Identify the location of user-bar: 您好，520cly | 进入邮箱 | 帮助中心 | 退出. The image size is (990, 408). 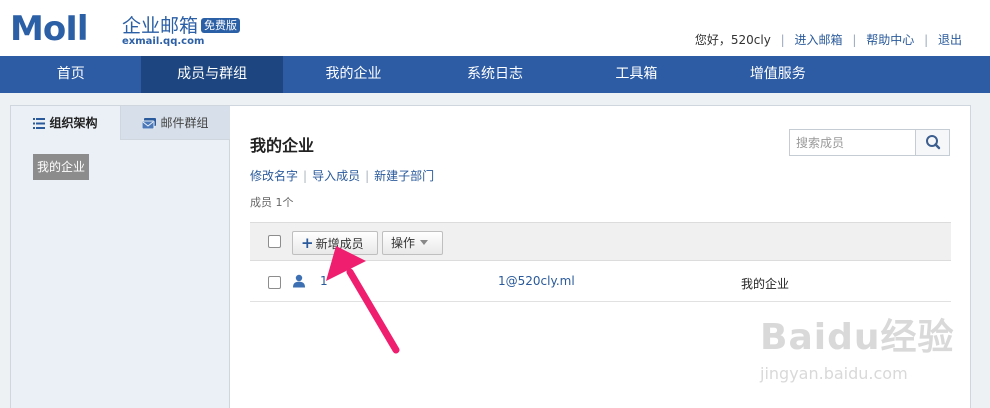
(828, 39).